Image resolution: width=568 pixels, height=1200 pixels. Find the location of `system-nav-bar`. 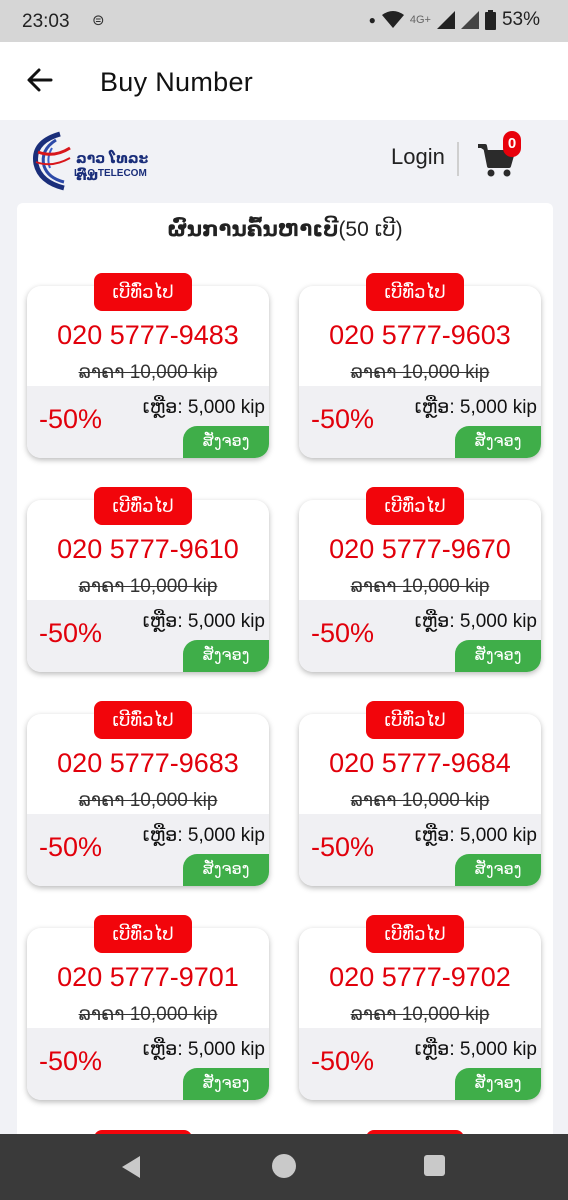

system-nav-bar is located at coordinates (284, 1167).